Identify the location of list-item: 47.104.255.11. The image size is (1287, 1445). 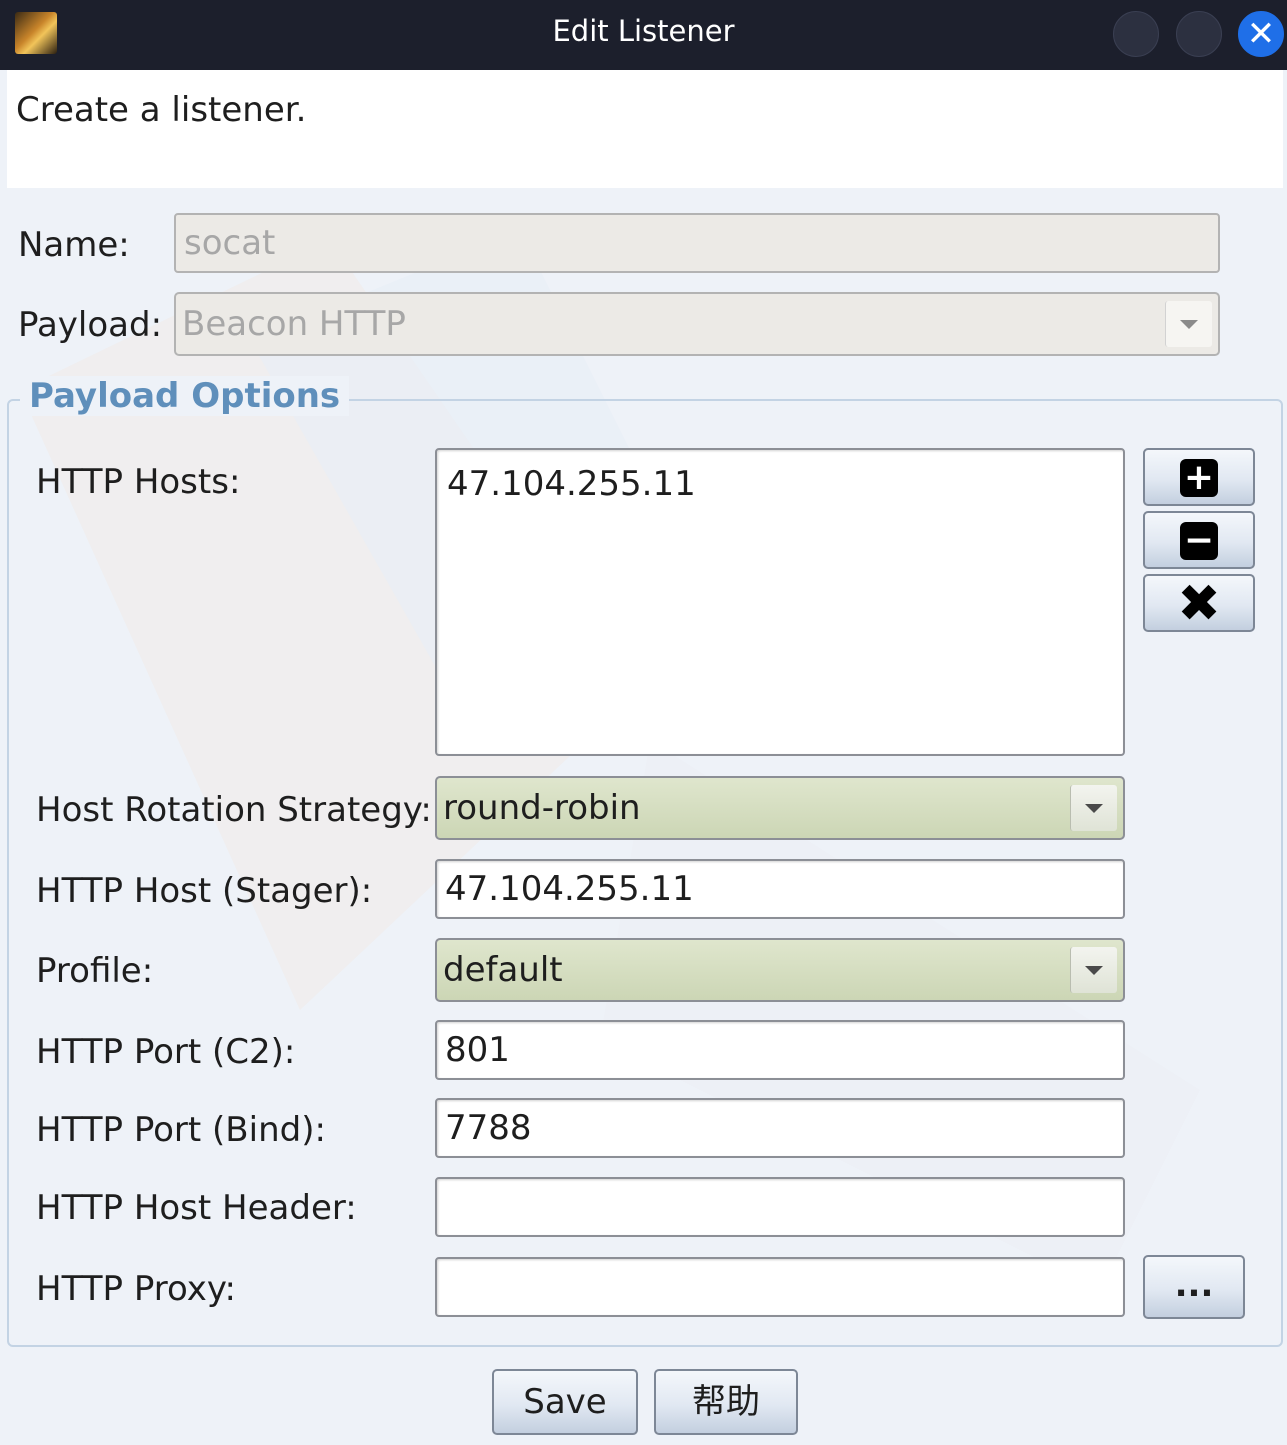
(571, 484).